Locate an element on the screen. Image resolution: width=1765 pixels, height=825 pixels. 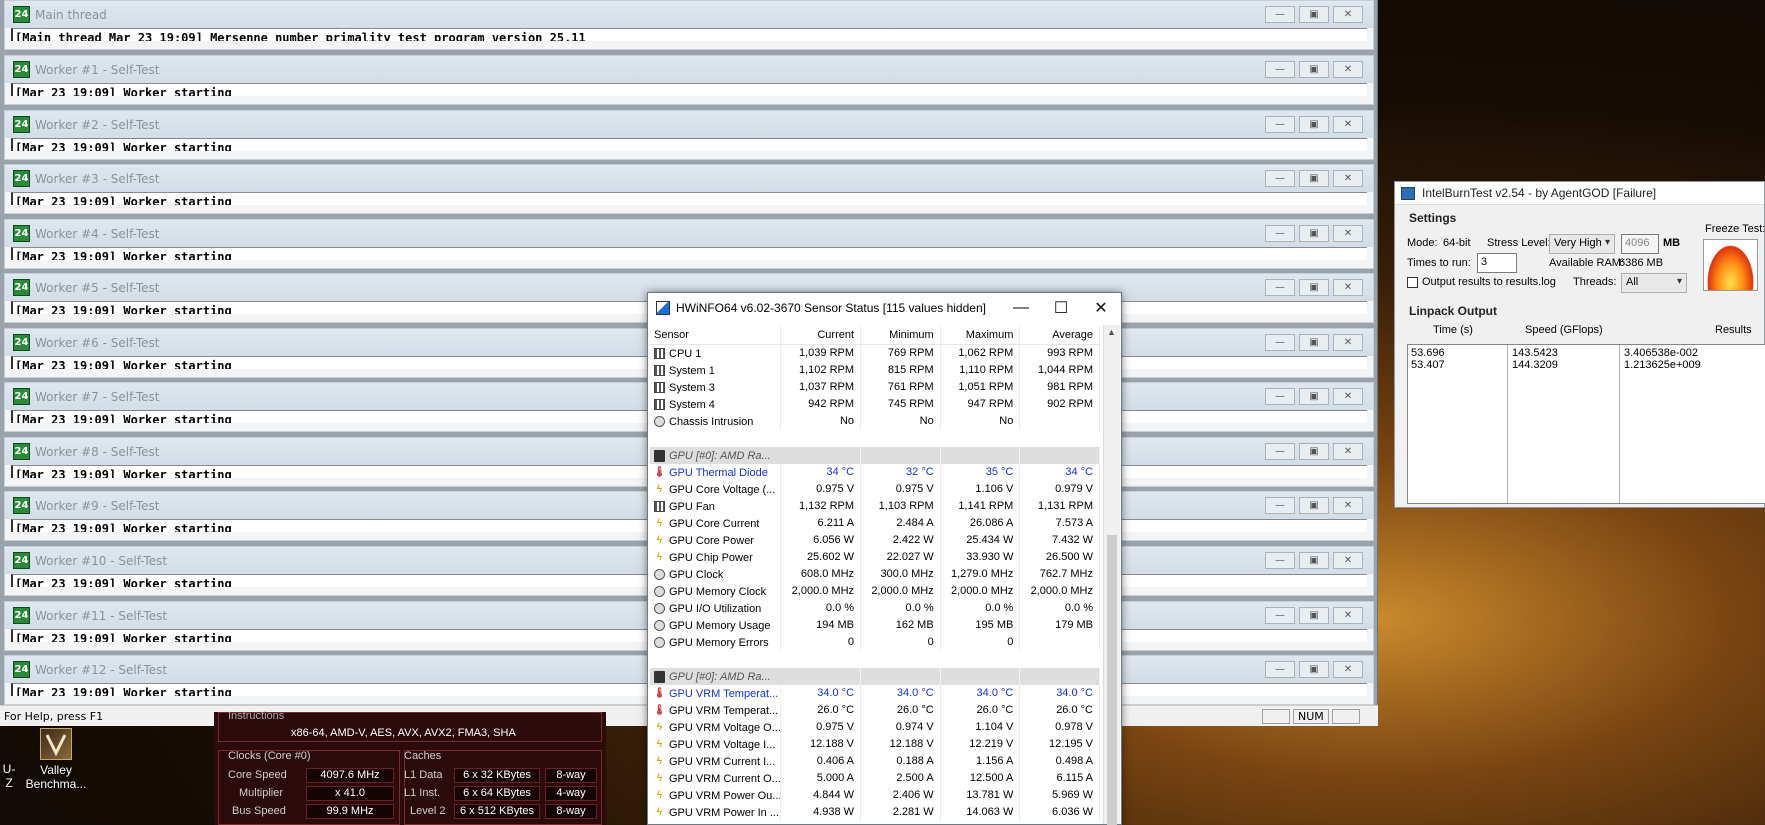
sensor-row: 🌡 GPU Thermal Diode 34 °C 32 °C 35 °C 34 °C is located at coordinates (875, 472).